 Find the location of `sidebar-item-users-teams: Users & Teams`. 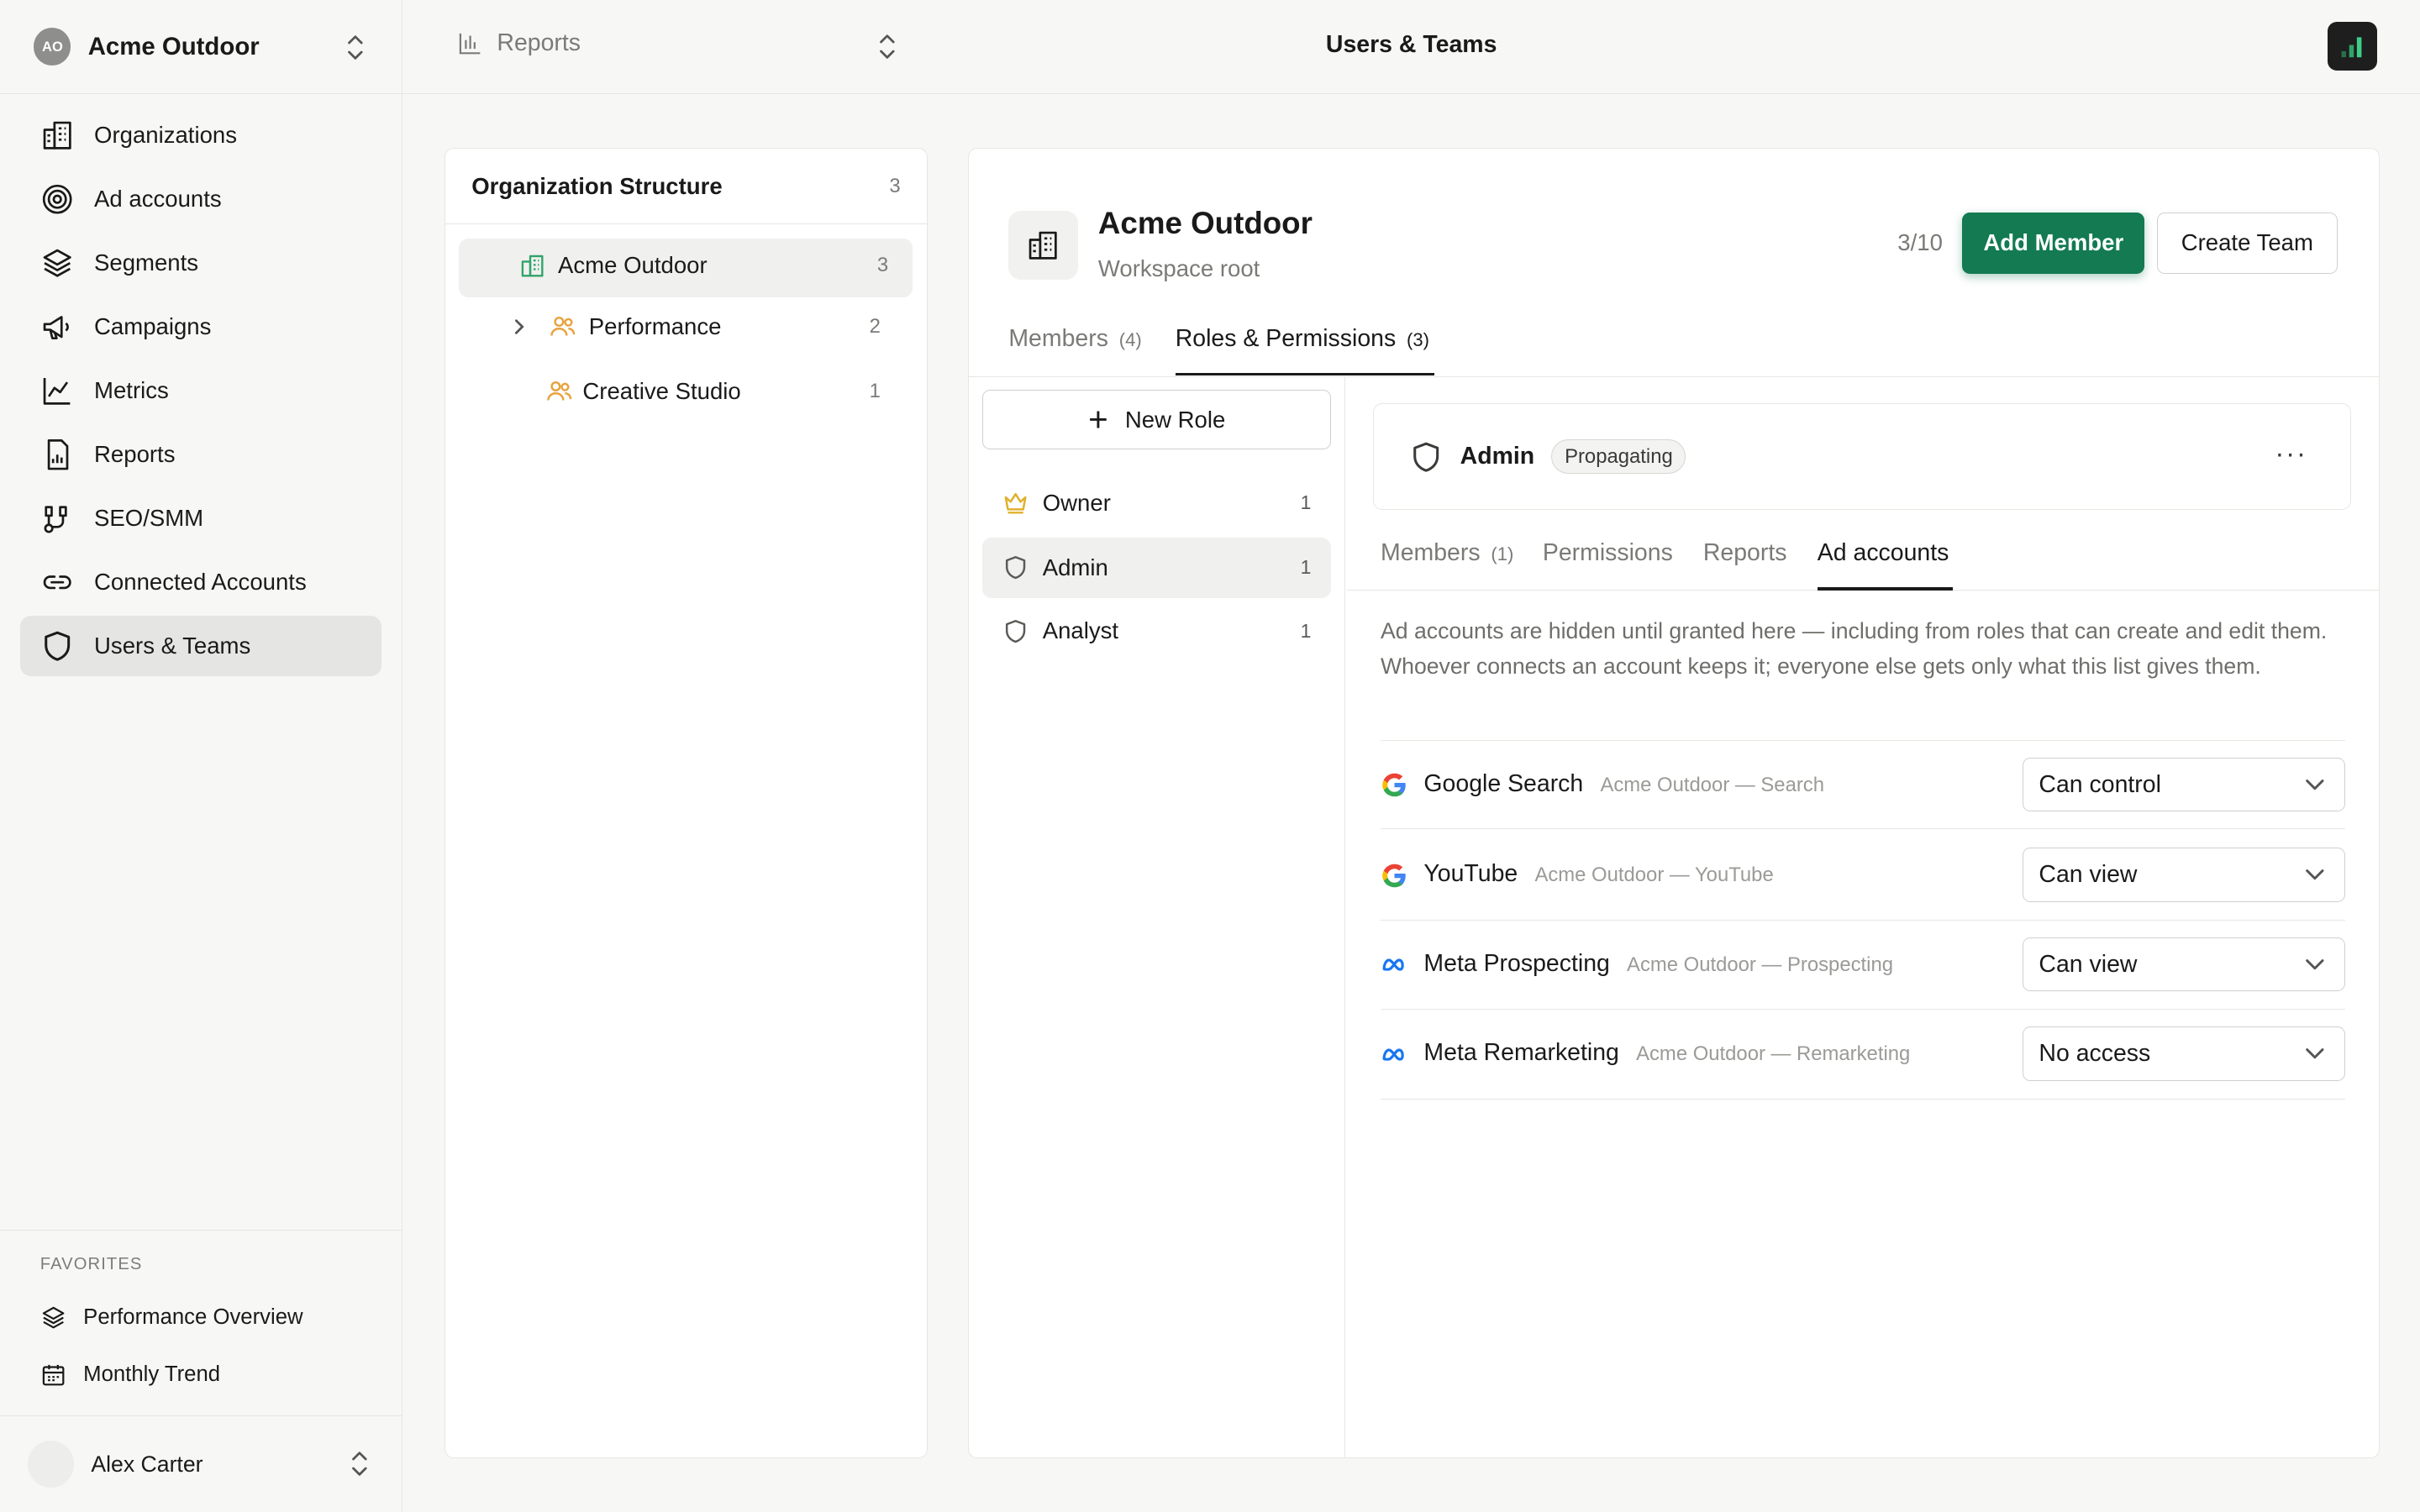

sidebar-item-users-teams: Users & Teams is located at coordinates (200, 646).